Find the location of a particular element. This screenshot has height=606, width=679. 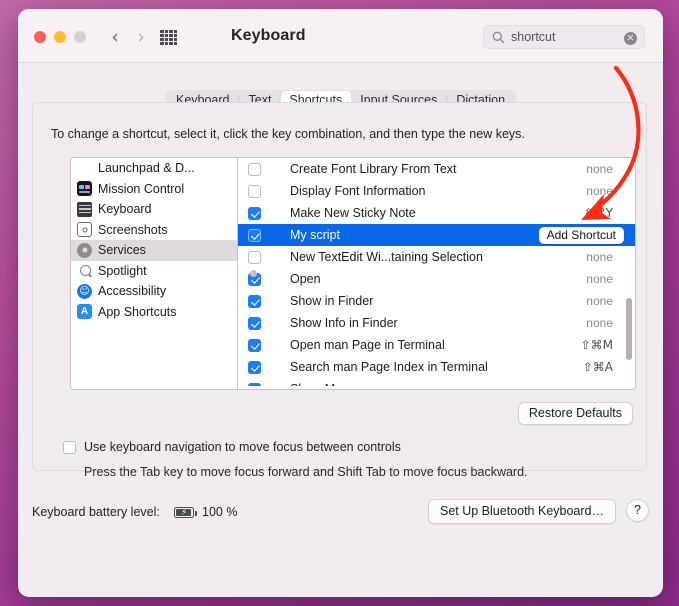

mission-control-icon is located at coordinates (84, 189).